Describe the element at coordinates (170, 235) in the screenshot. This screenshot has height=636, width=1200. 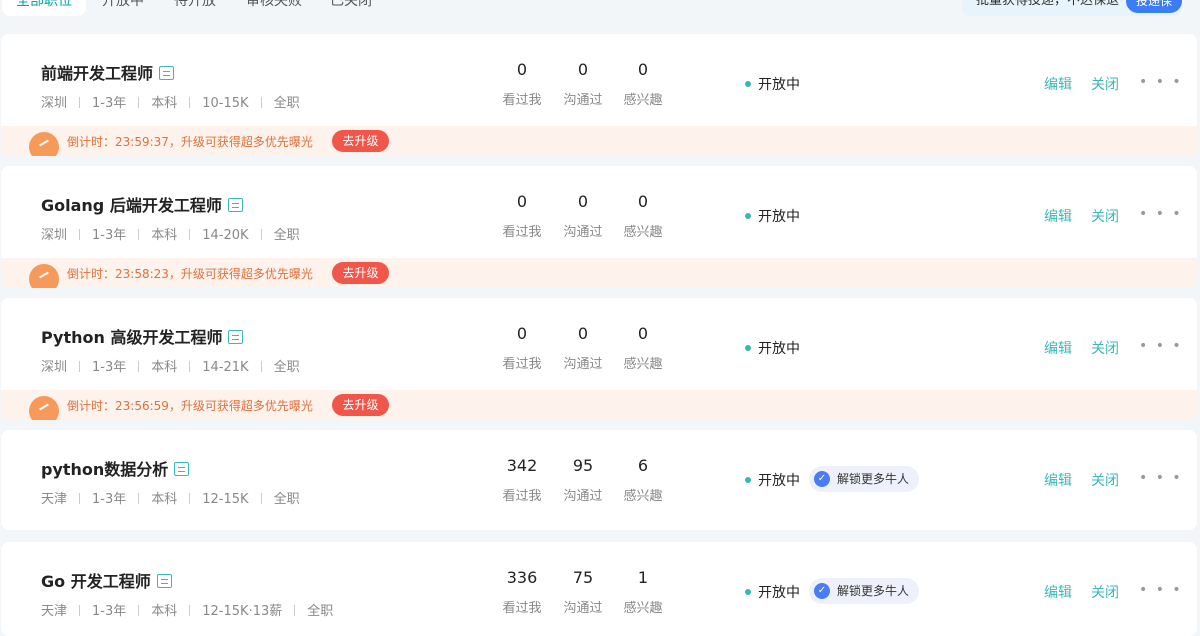
I see `job-meta: 深圳 1-3年 本科 14-20K 全职` at that location.